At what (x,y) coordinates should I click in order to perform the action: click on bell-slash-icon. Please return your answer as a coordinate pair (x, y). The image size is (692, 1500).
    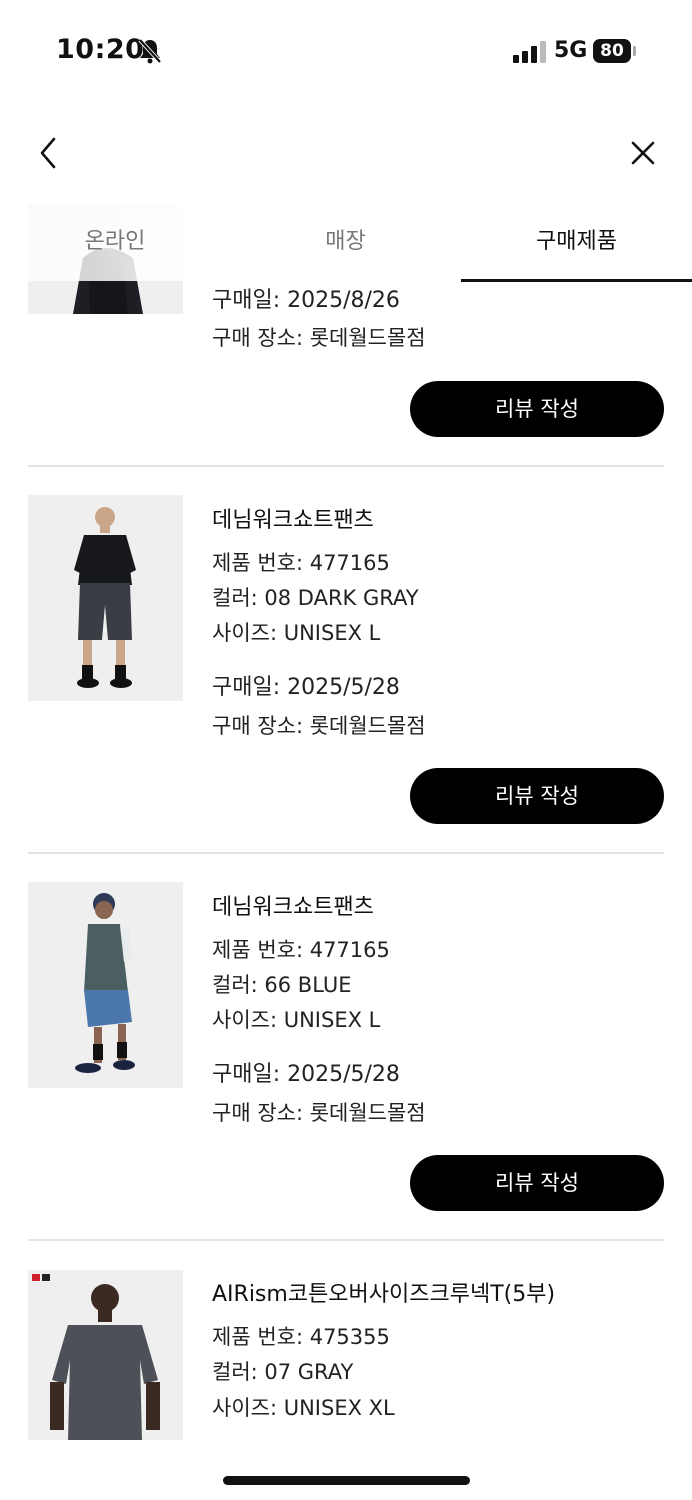
    Looking at the image, I should click on (150, 51).